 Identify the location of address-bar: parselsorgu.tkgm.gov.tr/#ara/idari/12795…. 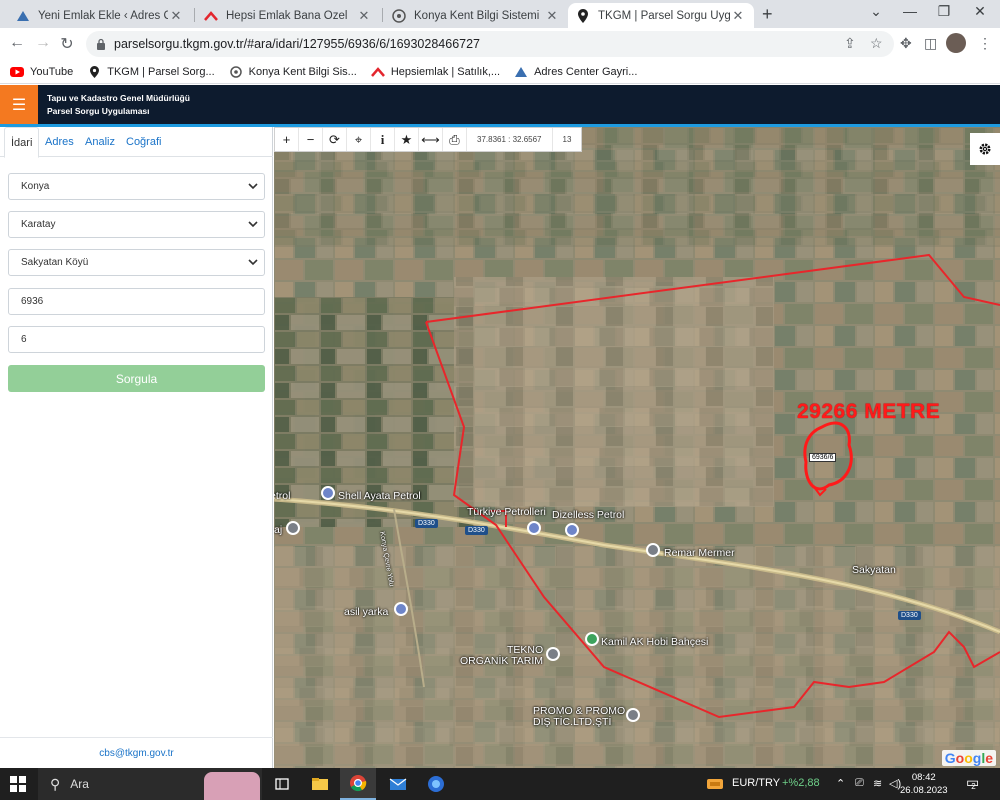
(490, 44).